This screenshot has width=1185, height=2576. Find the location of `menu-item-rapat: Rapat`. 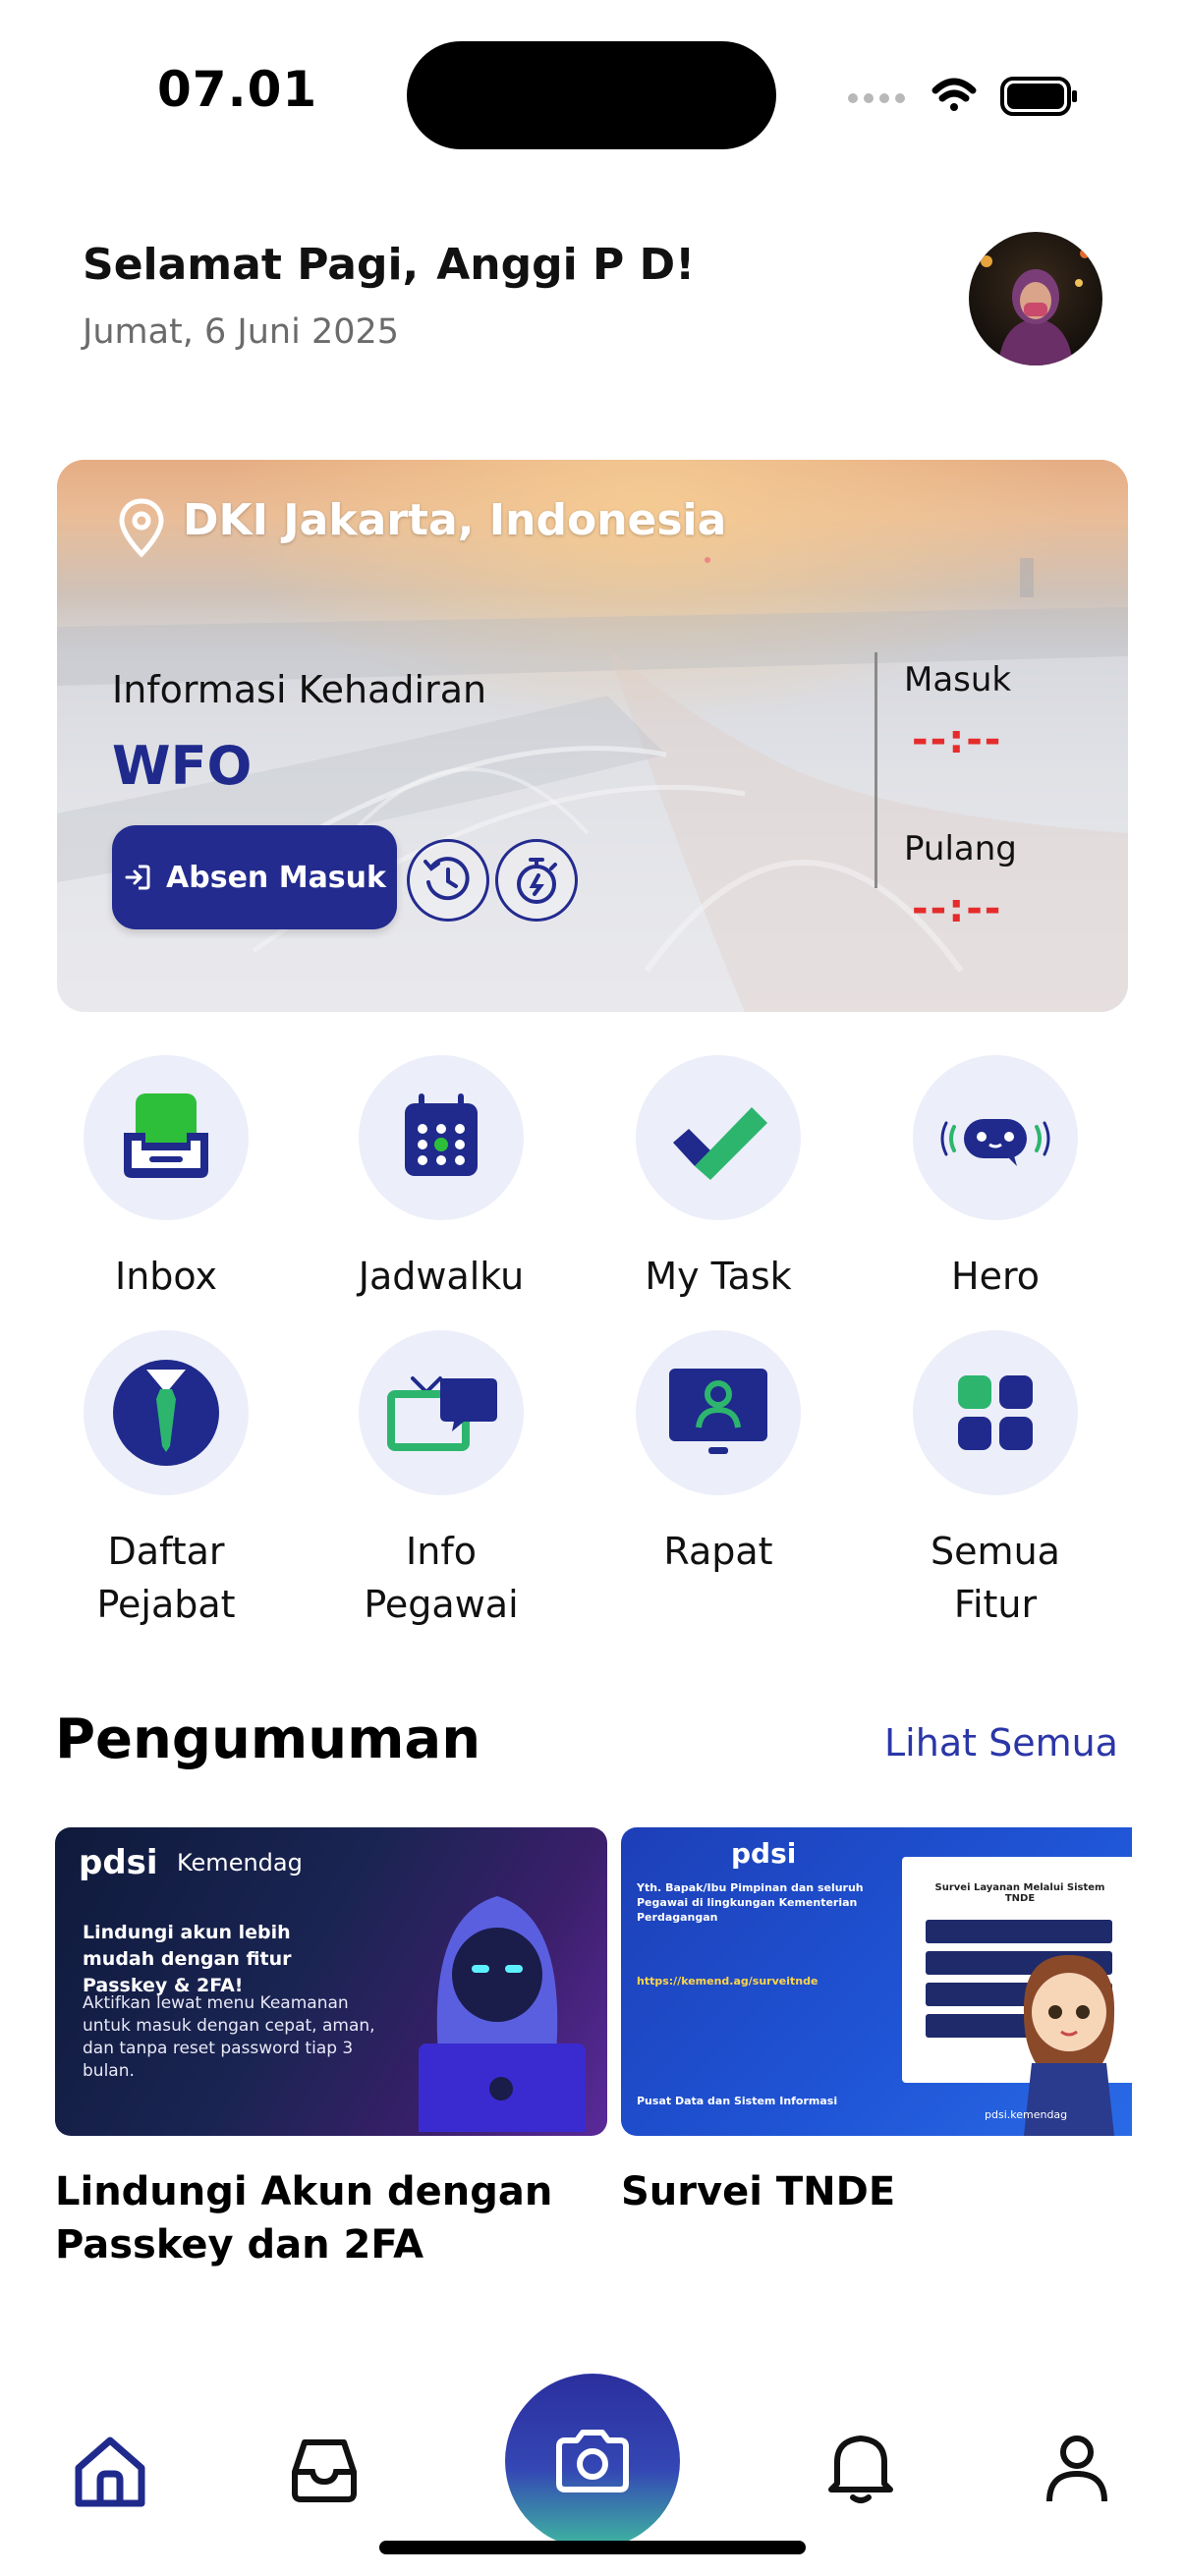

menu-item-rapat: Rapat is located at coordinates (719, 1454).